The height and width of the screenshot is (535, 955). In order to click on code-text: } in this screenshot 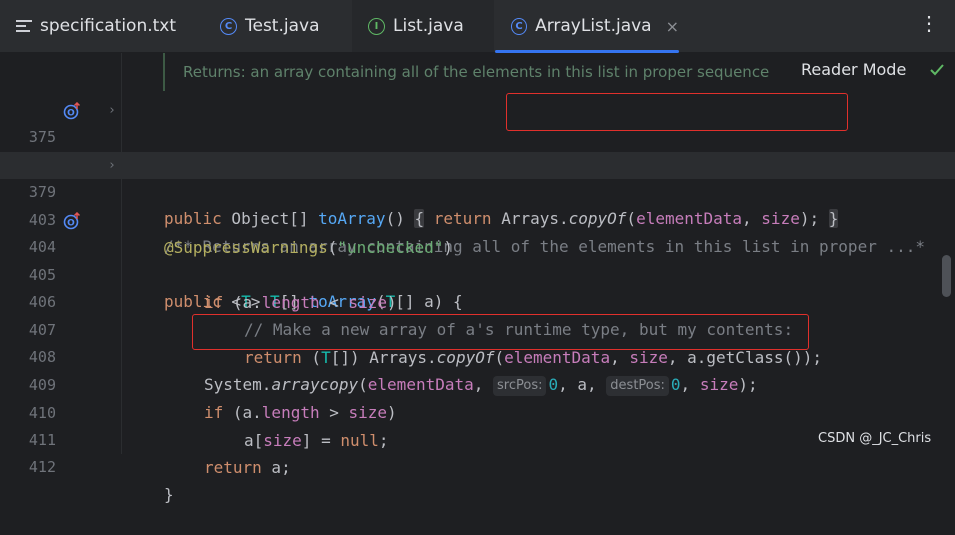, I will do `click(169, 494)`.